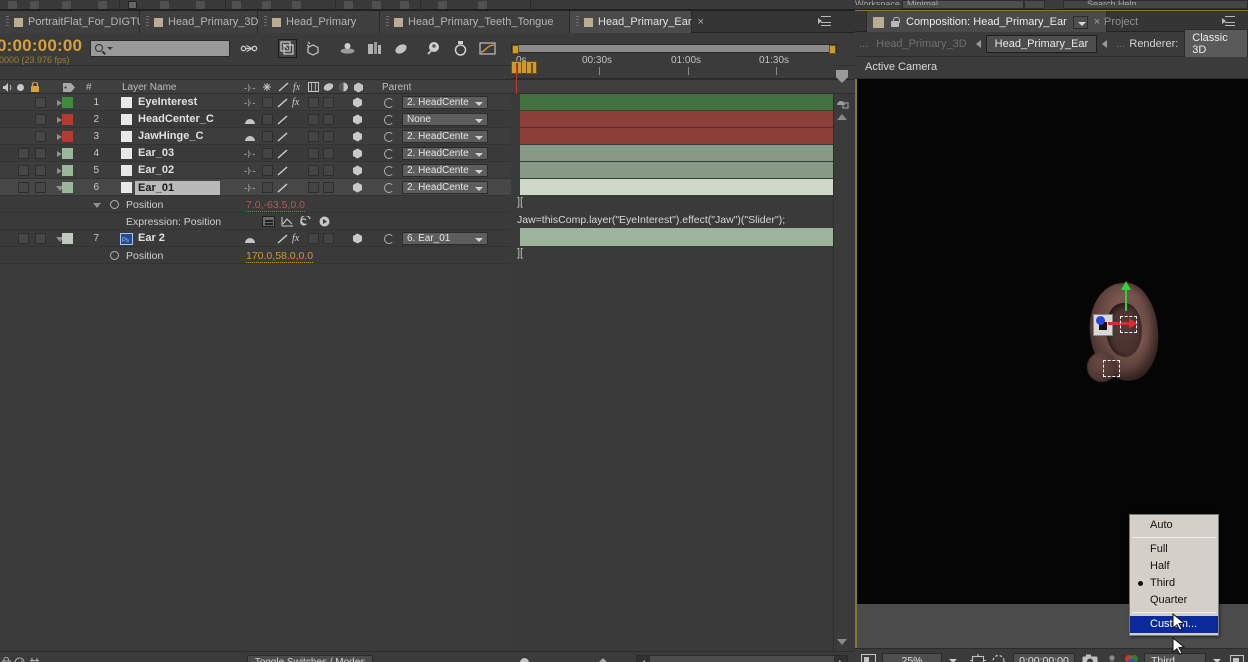 Image resolution: width=1248 pixels, height=662 pixels. Describe the element at coordinates (1230, 22) in the screenshot. I see `composition-panel-menu-icon` at that location.